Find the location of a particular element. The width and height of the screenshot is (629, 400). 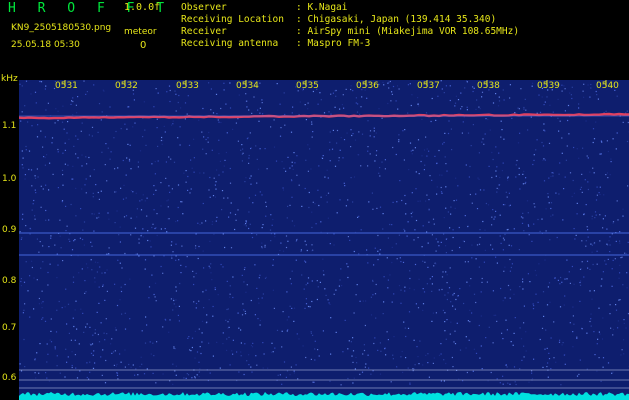

x-tick-label: 0539 is located at coordinates (548, 86).